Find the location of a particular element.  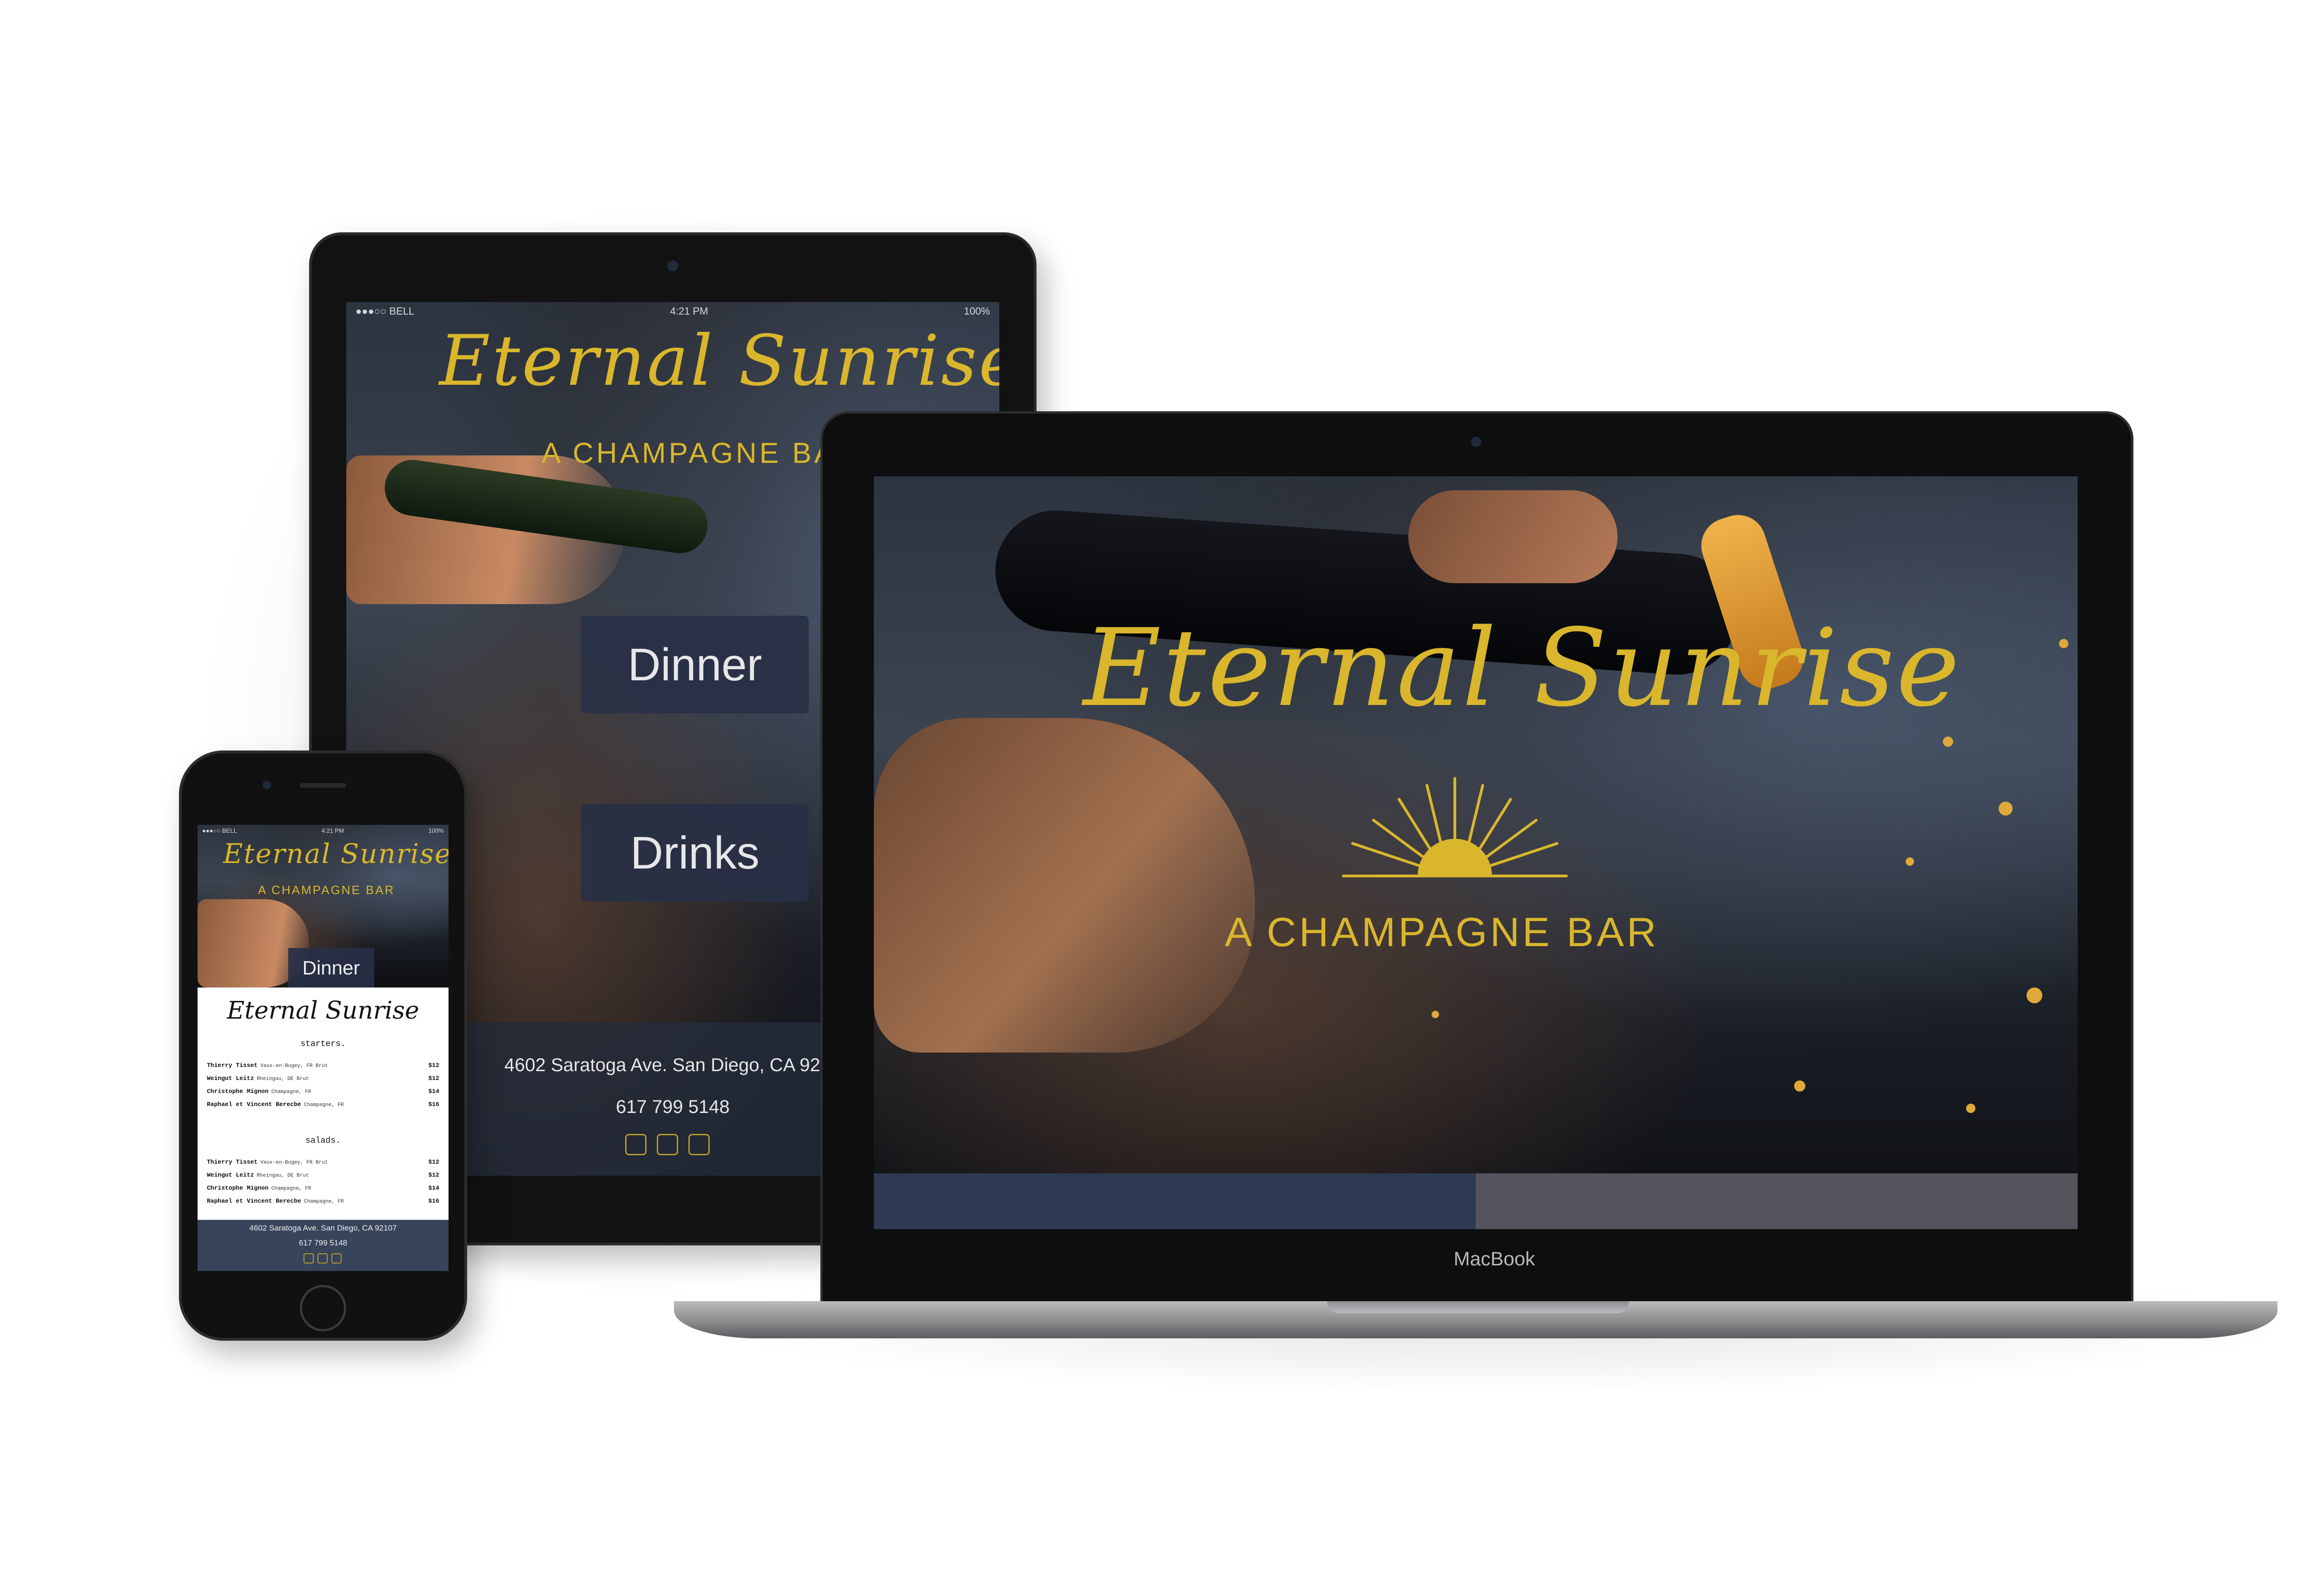

laptop-notch is located at coordinates (1478, 1307).